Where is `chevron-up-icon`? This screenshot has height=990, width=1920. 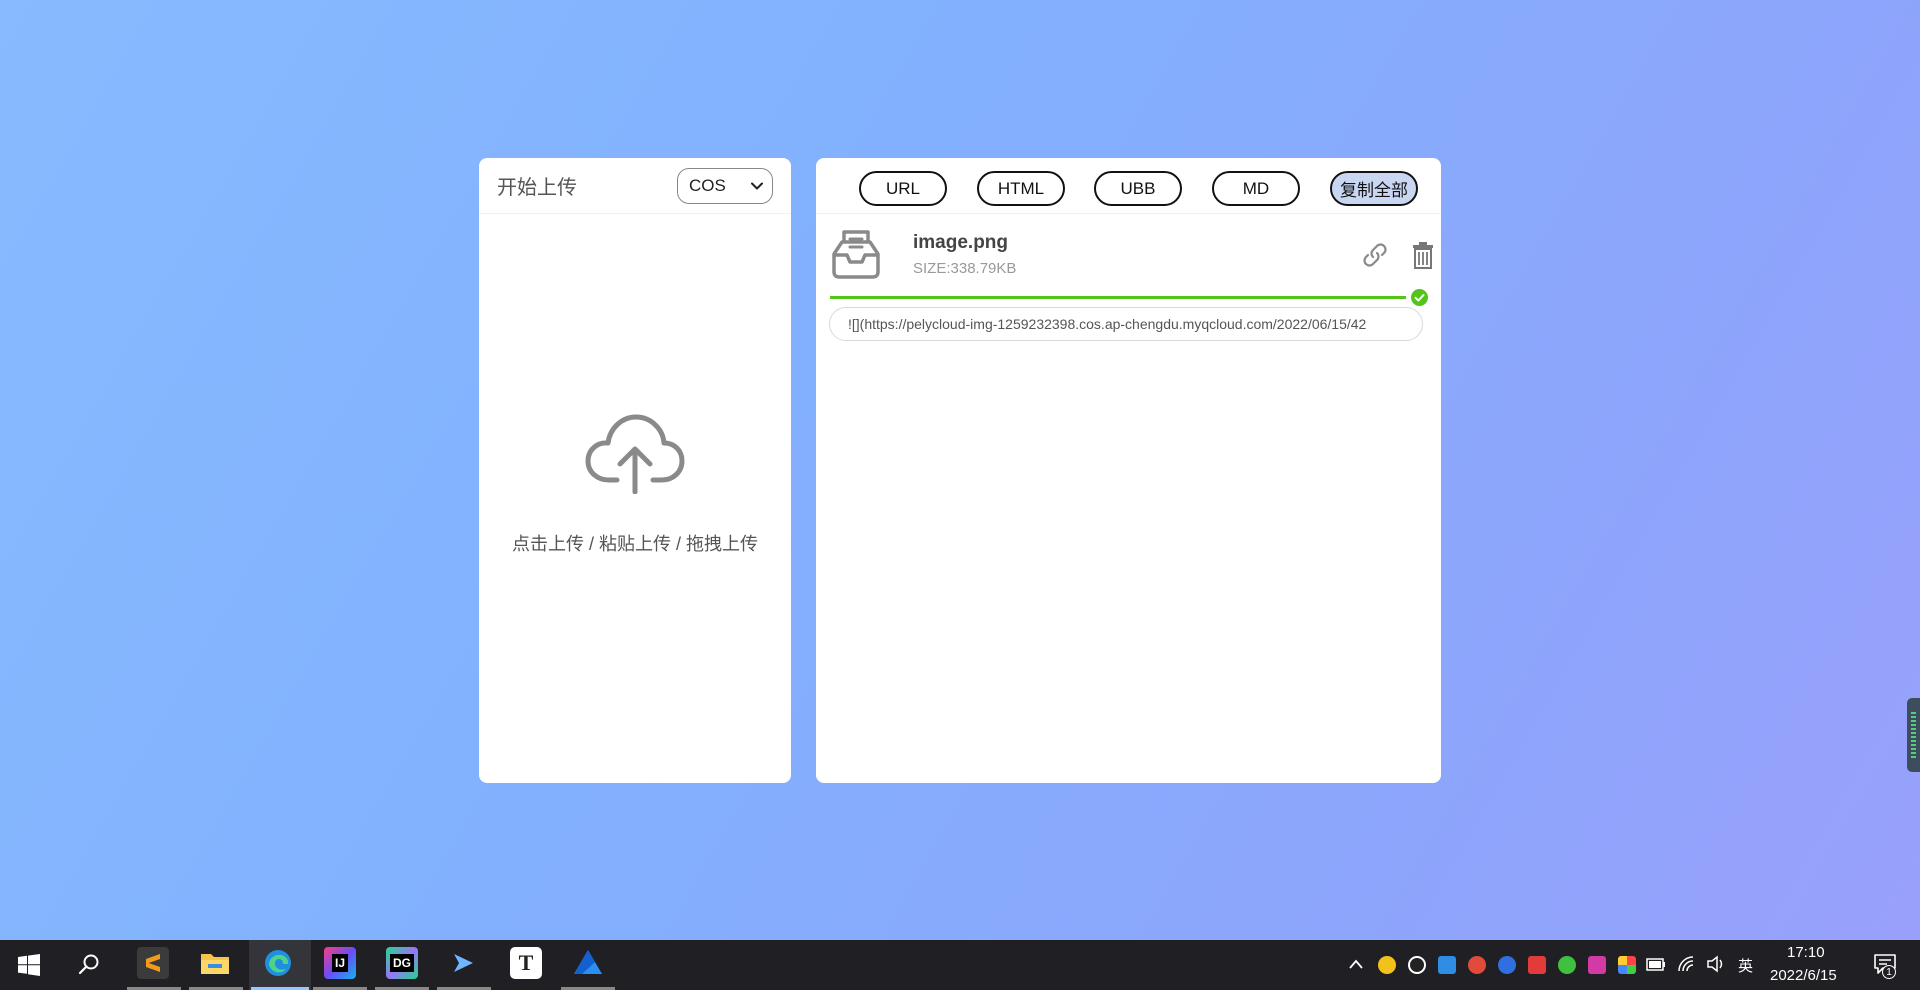
chevron-up-icon is located at coordinates (1356, 964).